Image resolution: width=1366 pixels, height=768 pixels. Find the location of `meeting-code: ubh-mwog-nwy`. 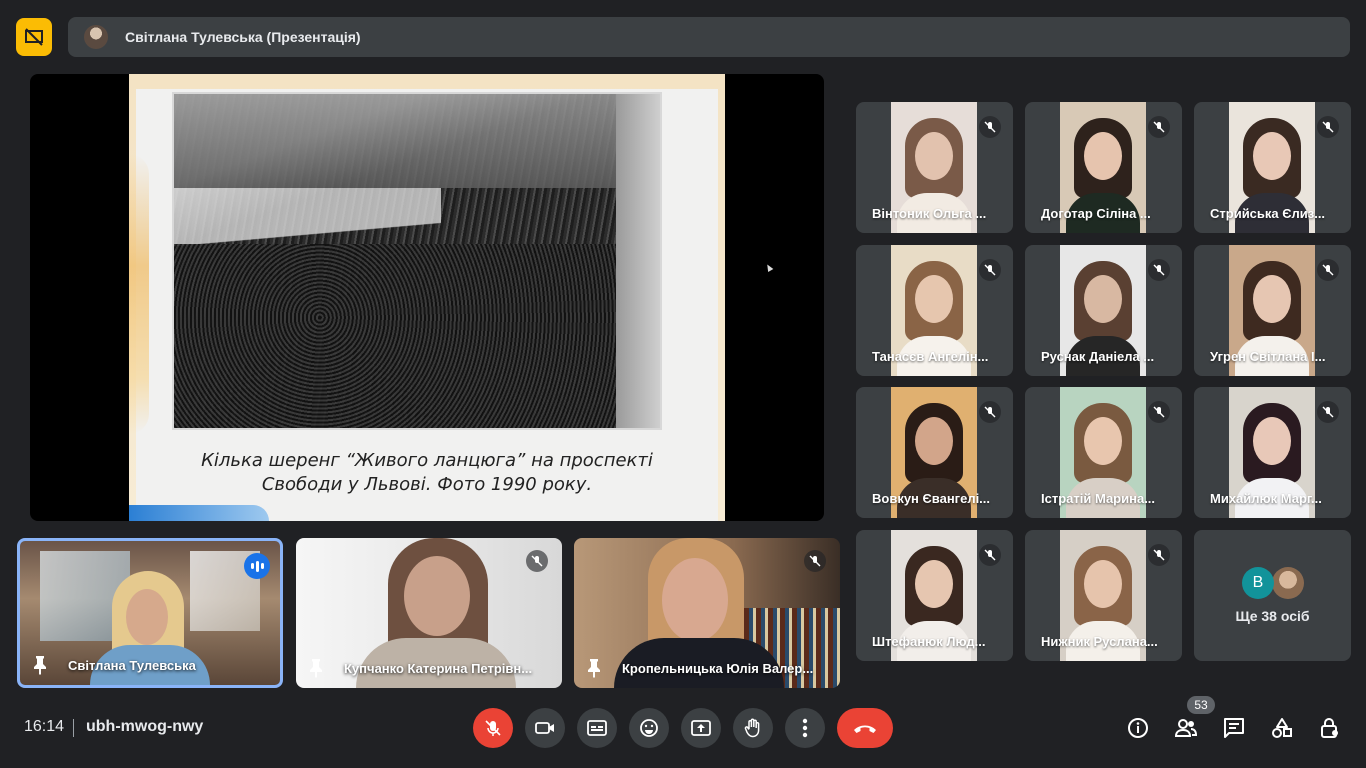

meeting-code: ubh-mwog-nwy is located at coordinates (145, 726).